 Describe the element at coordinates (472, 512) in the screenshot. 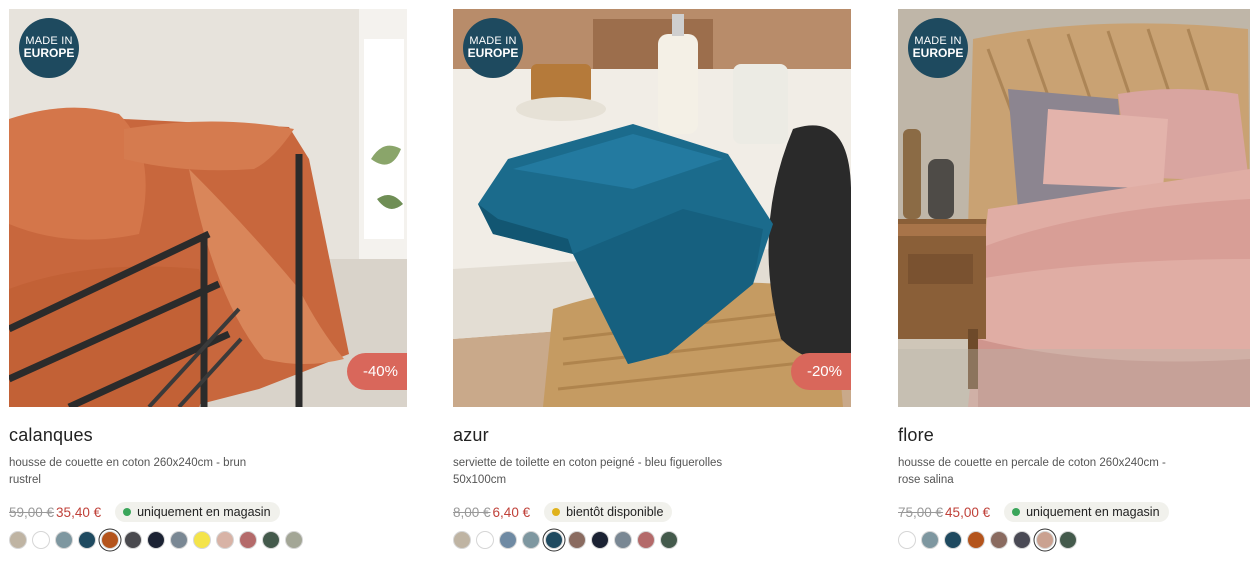

I see `old-price: 8,00 €` at that location.